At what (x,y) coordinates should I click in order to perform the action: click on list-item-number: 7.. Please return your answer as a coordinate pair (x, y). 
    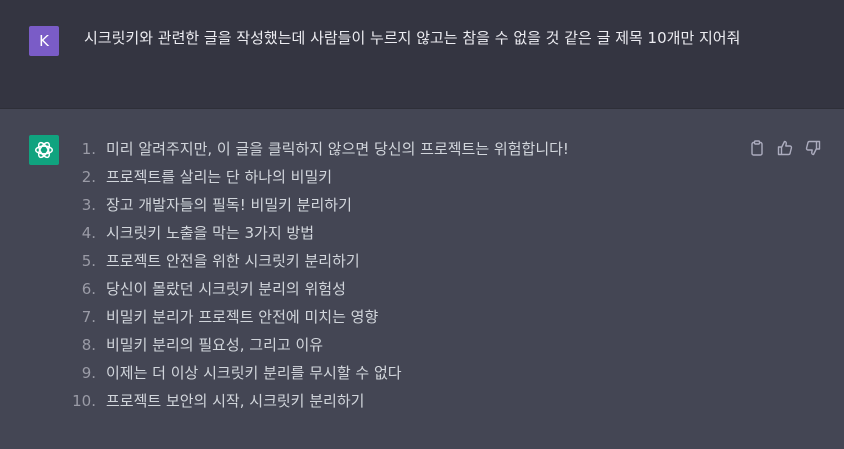
    Looking at the image, I should click on (88, 317).